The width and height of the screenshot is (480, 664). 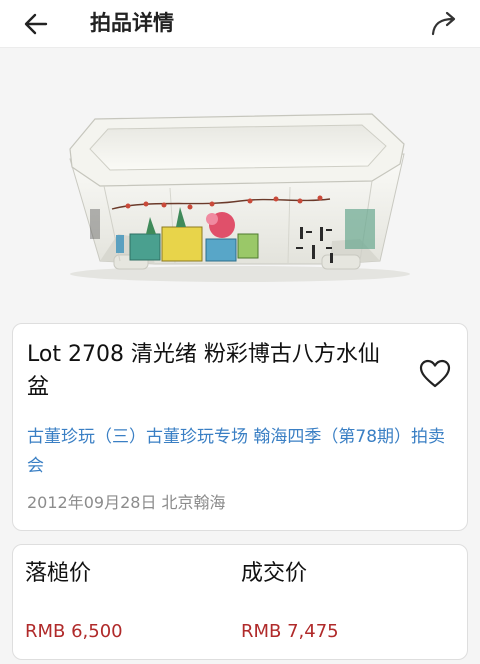 I want to click on final-price-value: RMB 7,475, so click(x=290, y=631).